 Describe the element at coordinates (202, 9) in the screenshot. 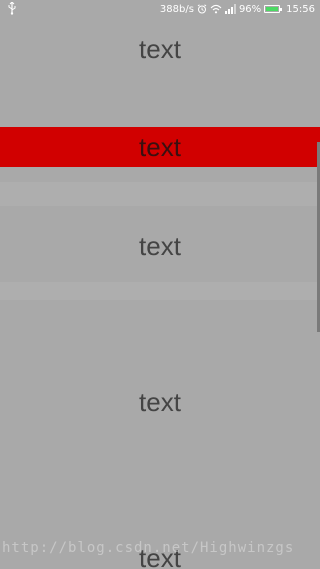

I see `alarm-icon` at that location.